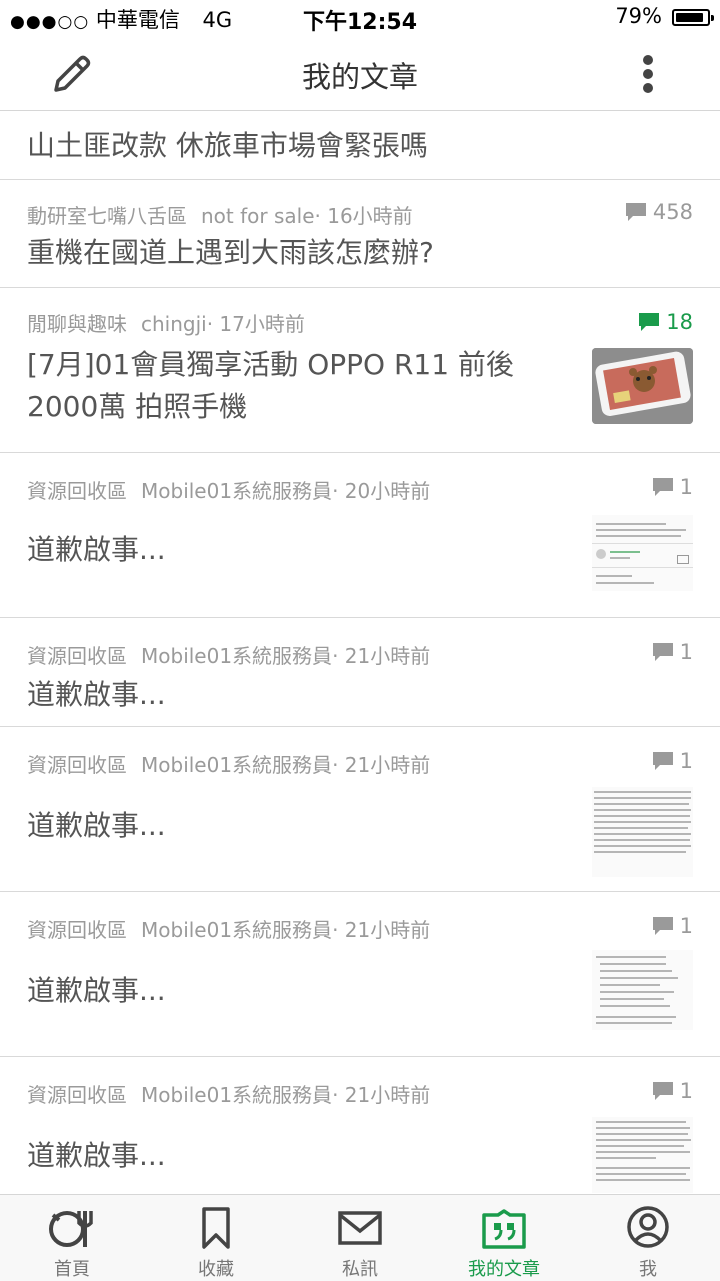  Describe the element at coordinates (360, 22) in the screenshot. I see `clock: 下午12:54` at that location.